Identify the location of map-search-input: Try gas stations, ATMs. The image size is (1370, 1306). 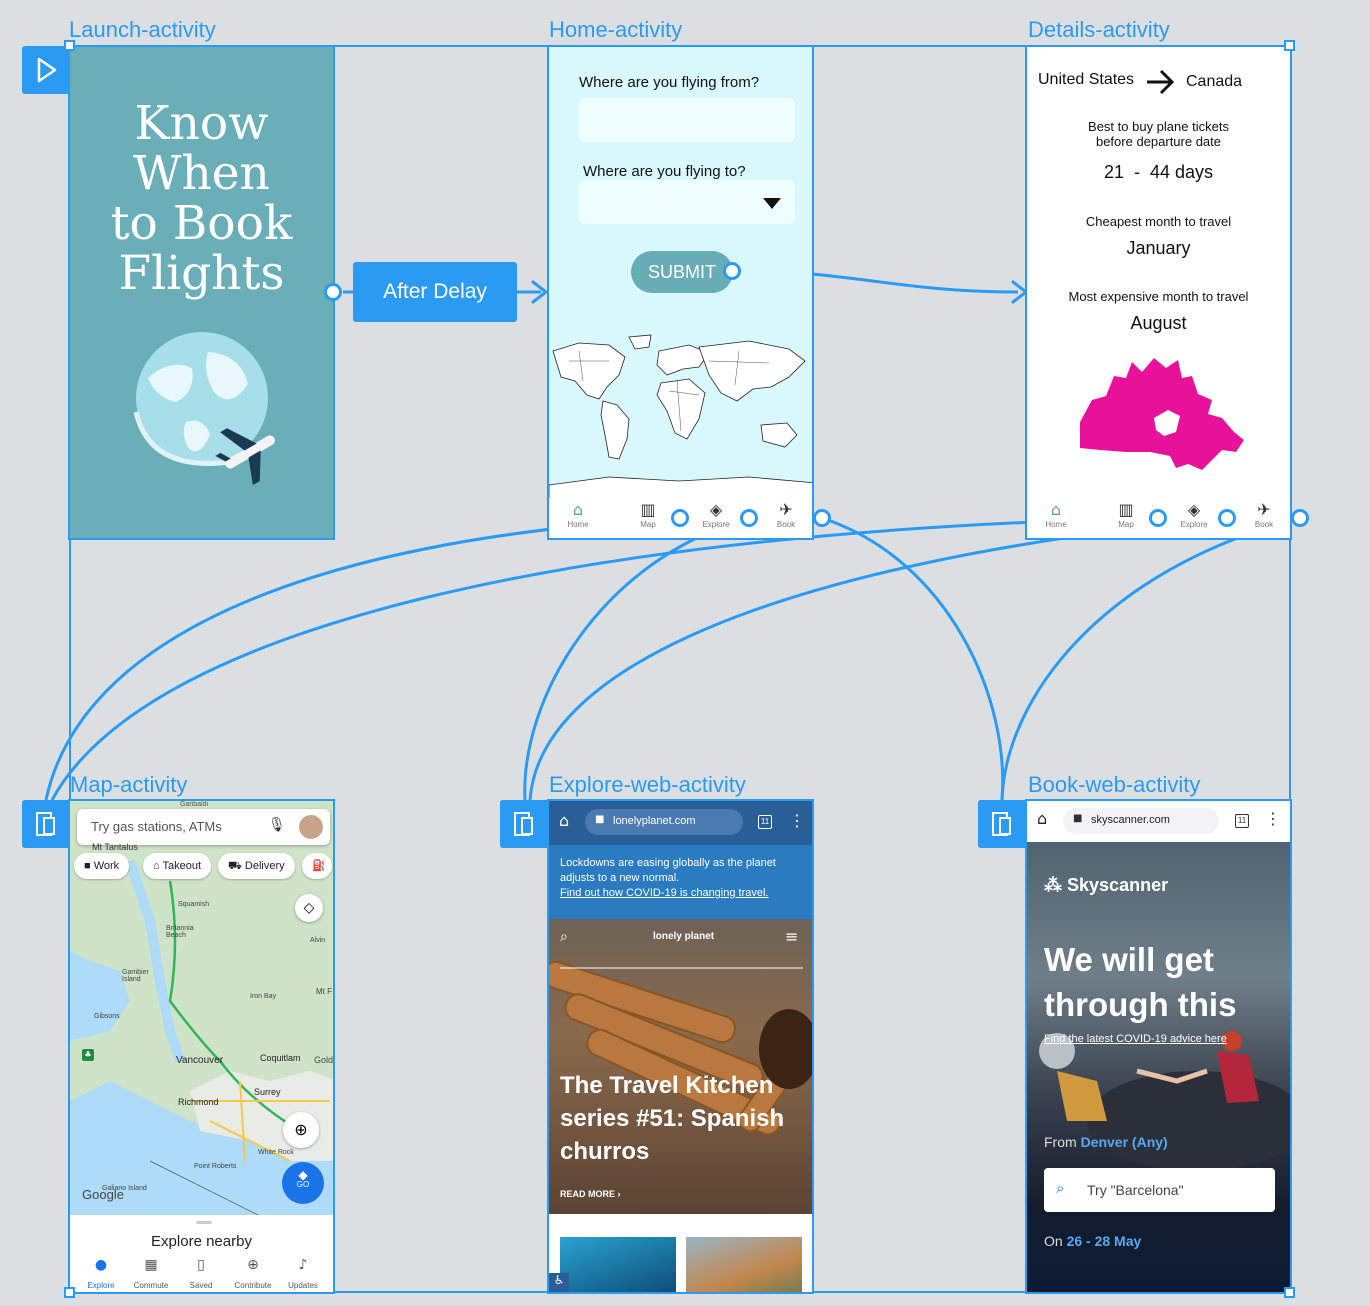
(156, 826).